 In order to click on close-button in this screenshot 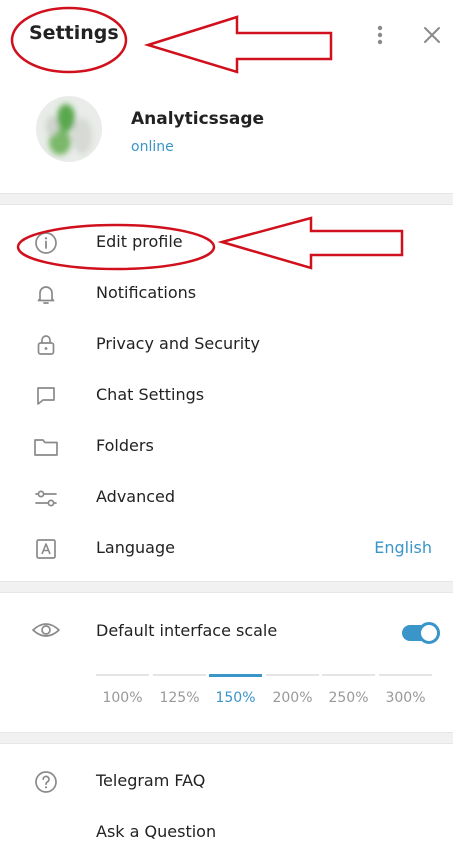, I will do `click(432, 35)`.